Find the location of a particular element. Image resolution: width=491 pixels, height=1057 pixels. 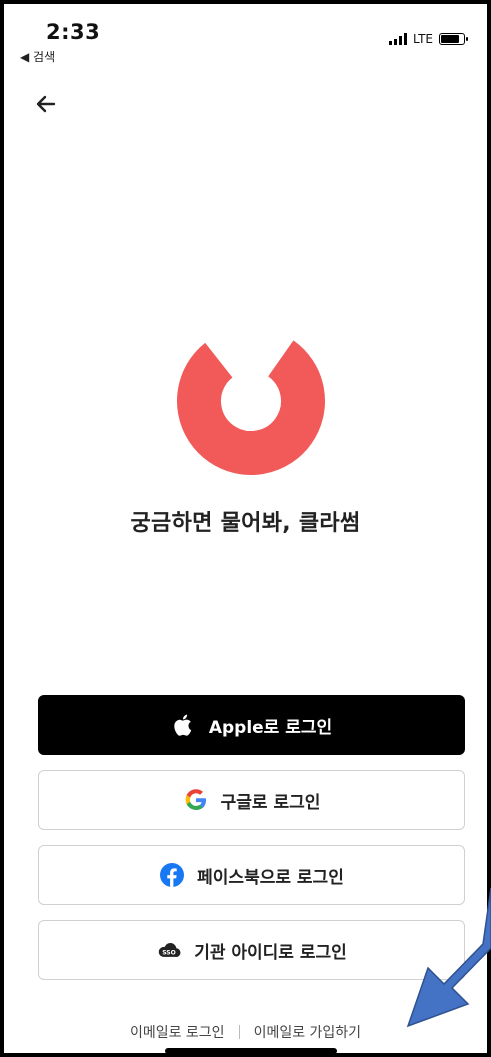

email-login-link: 이메일로 로그인 is located at coordinates (177, 1032).